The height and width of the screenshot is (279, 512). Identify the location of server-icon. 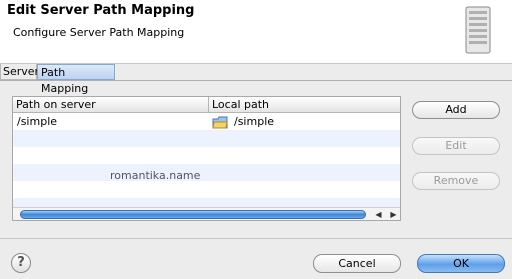
(478, 30).